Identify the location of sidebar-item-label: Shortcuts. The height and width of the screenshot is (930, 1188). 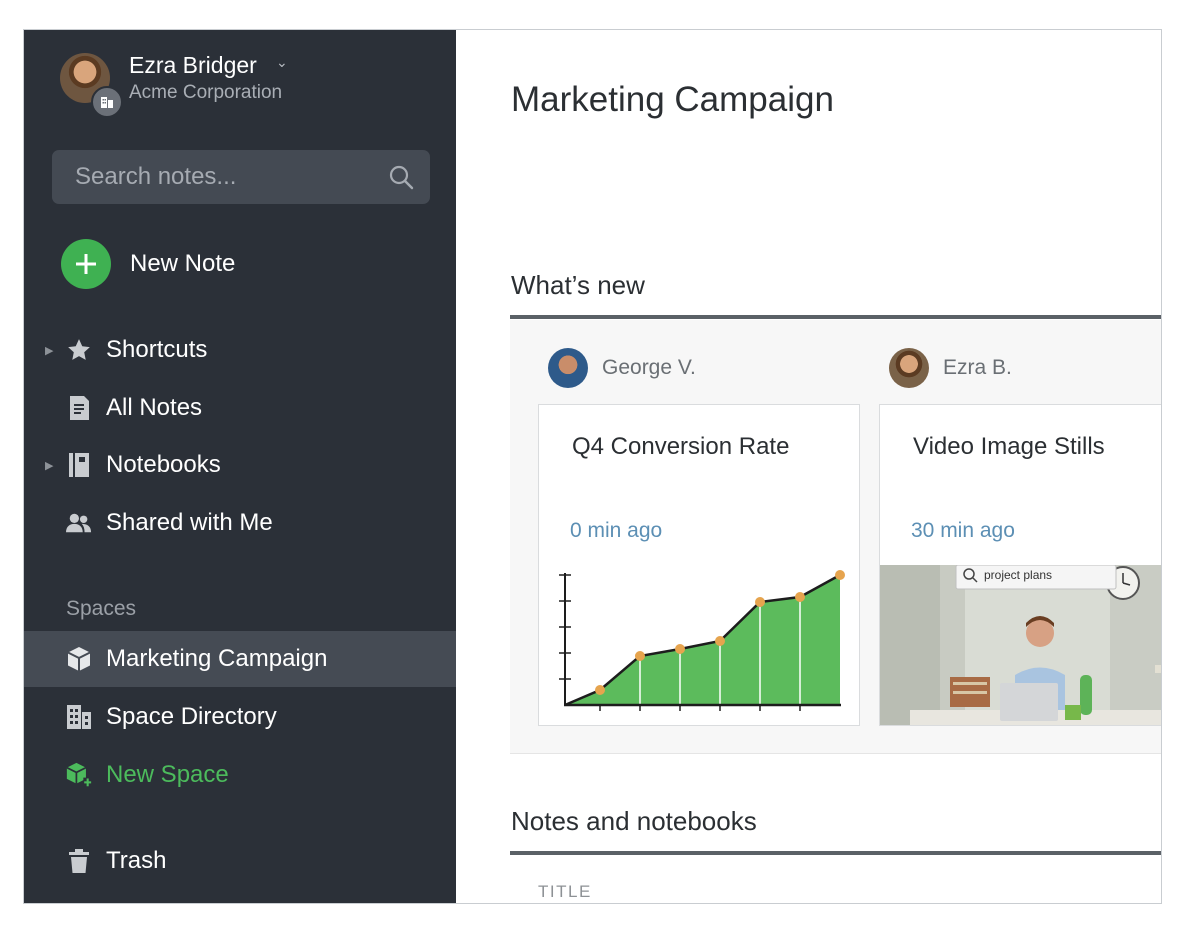
(157, 349).